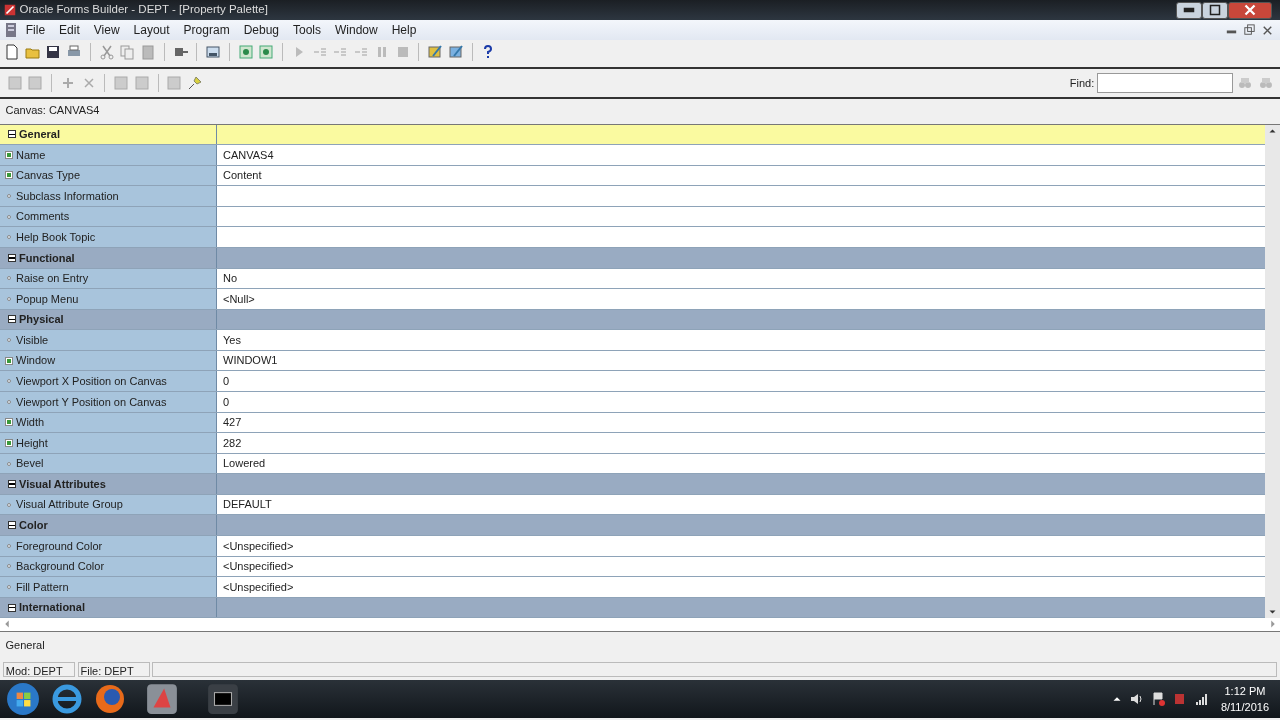 The image size is (1280, 720). Describe the element at coordinates (9, 10) in the screenshot. I see `app-icon` at that location.